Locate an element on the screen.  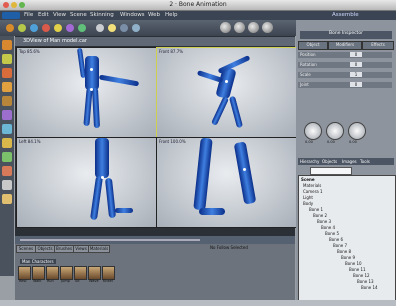
tab-materials: Materials is located at coordinates (99, 249).